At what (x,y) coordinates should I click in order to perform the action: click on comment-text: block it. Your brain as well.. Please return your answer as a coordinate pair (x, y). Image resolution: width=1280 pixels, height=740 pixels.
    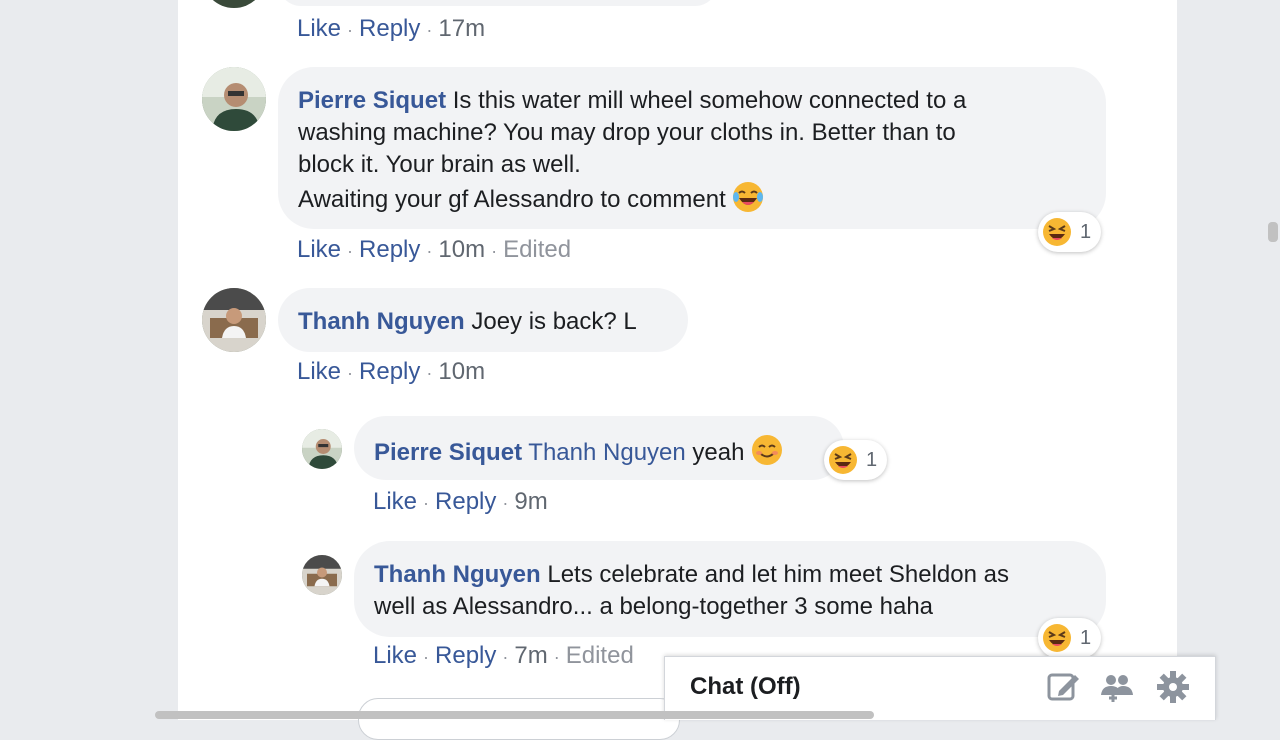
    Looking at the image, I should click on (439, 164).